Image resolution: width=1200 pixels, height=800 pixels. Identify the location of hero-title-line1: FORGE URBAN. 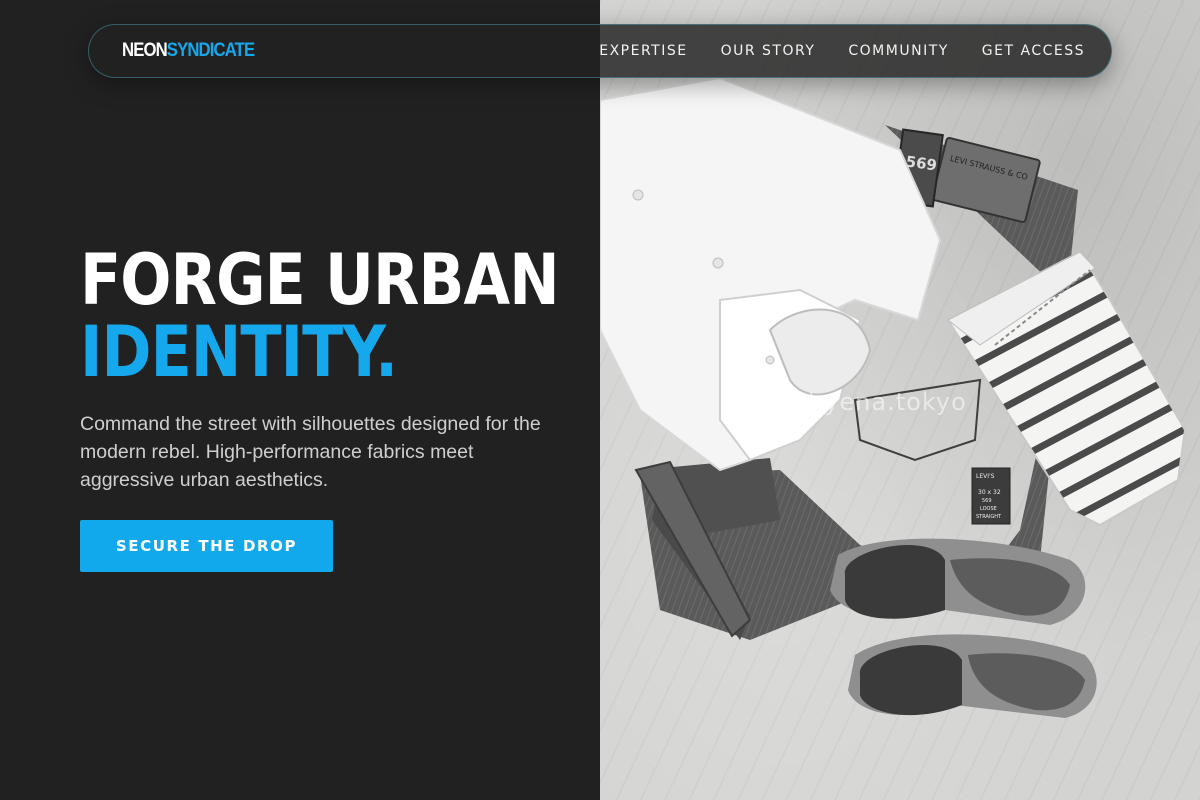
(320, 280).